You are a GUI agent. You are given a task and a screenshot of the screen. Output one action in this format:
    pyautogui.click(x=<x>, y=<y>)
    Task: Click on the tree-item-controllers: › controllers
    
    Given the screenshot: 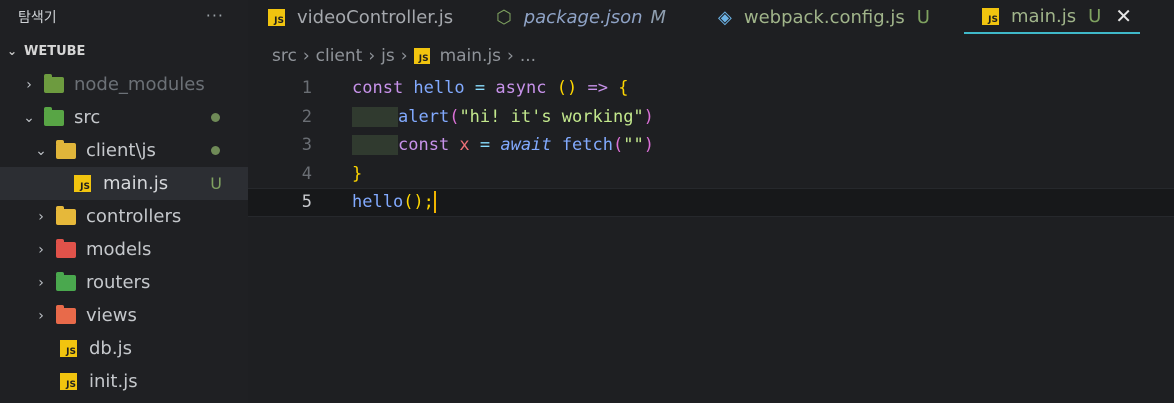 What is the action you would take?
    pyautogui.click(x=124, y=216)
    